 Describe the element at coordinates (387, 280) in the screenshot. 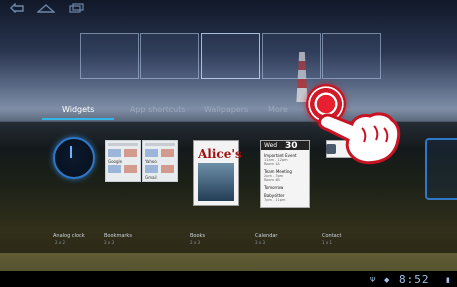

I see `wifi-icon: ◆` at that location.